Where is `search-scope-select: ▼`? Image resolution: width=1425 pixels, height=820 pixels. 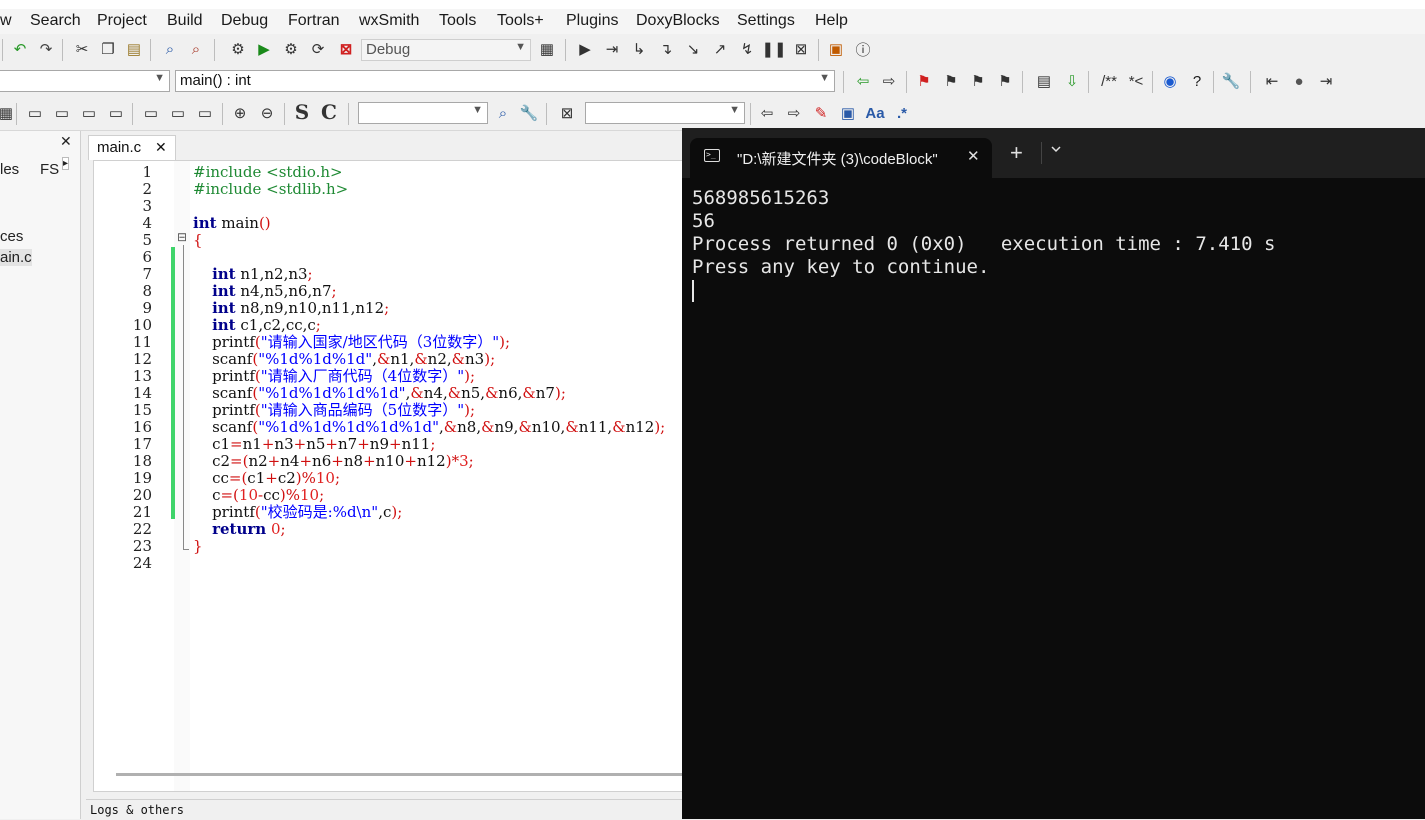
search-scope-select: ▼ is located at coordinates (423, 113).